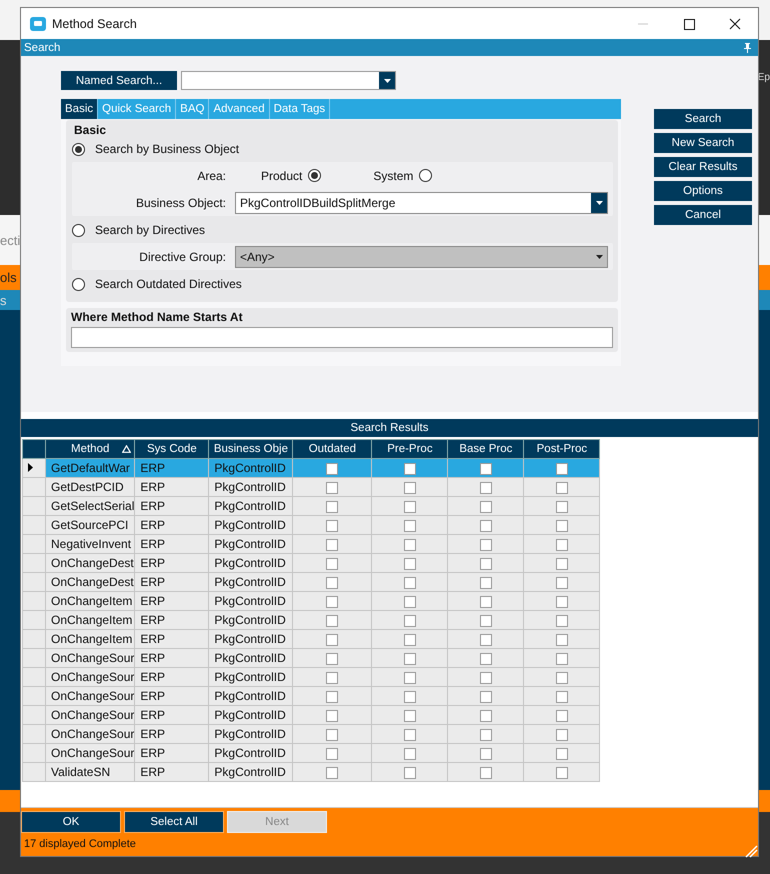  What do you see at coordinates (703, 215) in the screenshot?
I see `action-button: Cancel` at bounding box center [703, 215].